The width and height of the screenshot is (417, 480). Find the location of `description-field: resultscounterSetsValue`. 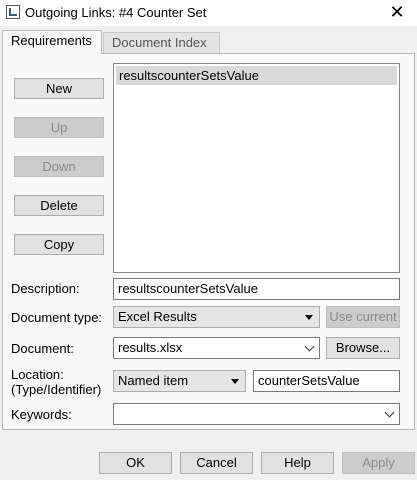

description-field: resultscounterSetsValue is located at coordinates (256, 289).